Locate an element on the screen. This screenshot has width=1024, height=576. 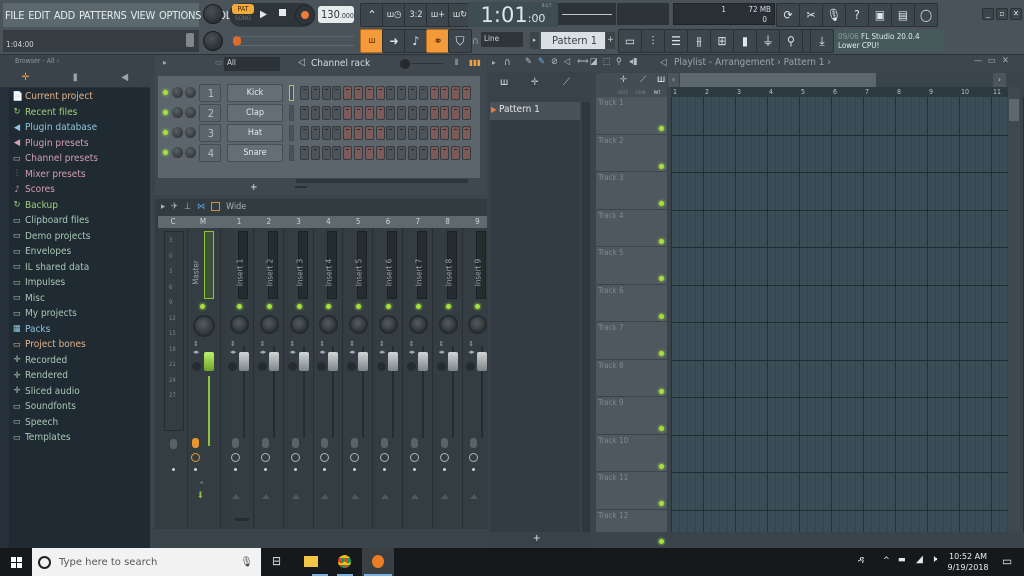
record-button is located at coordinates (305, 15).